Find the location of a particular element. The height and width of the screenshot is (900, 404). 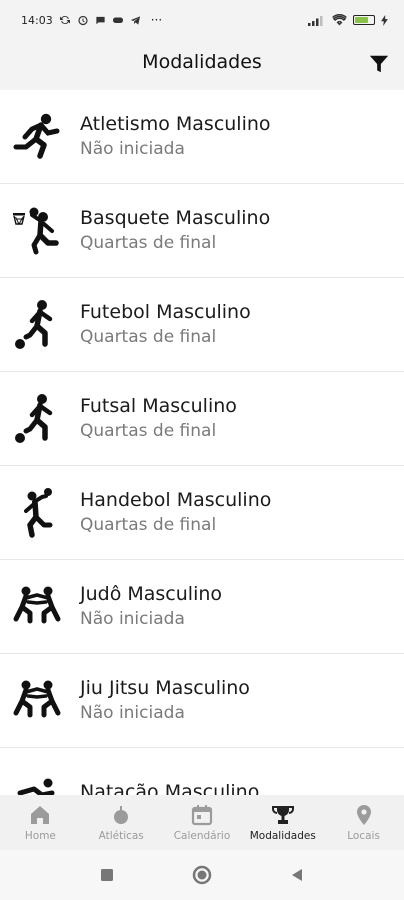

list-item-title: Jiu Jitsu Masculino is located at coordinates (165, 688).